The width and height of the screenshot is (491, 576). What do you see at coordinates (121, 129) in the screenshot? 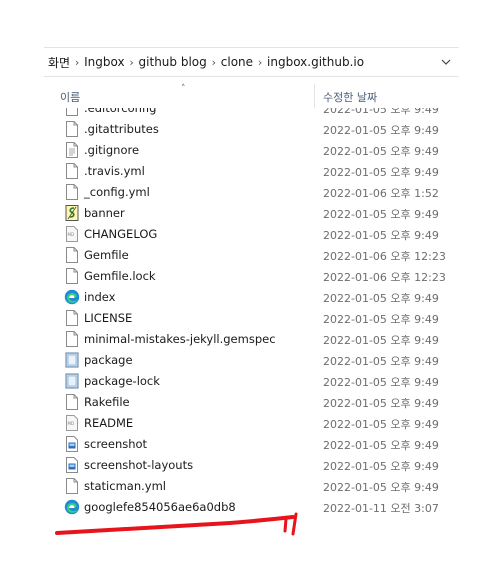
I see `file-name: .gitattributes` at bounding box center [121, 129].